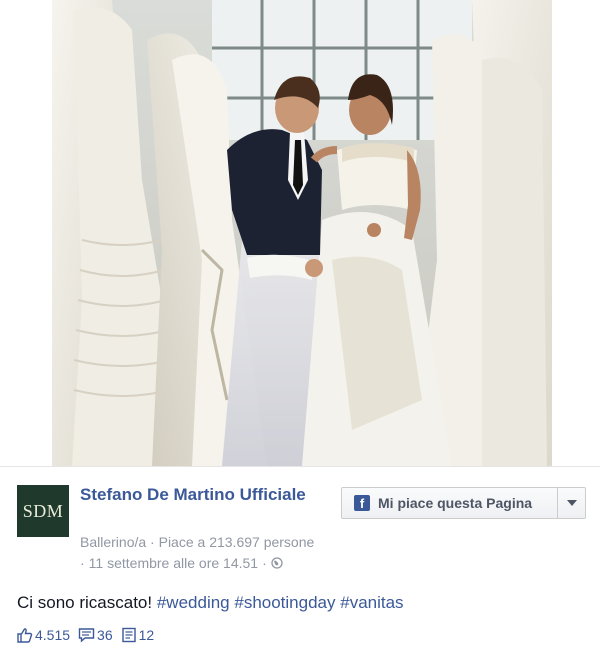 Image resolution: width=600 pixels, height=662 pixels. I want to click on page-category: Ballerino/a, so click(113, 542).